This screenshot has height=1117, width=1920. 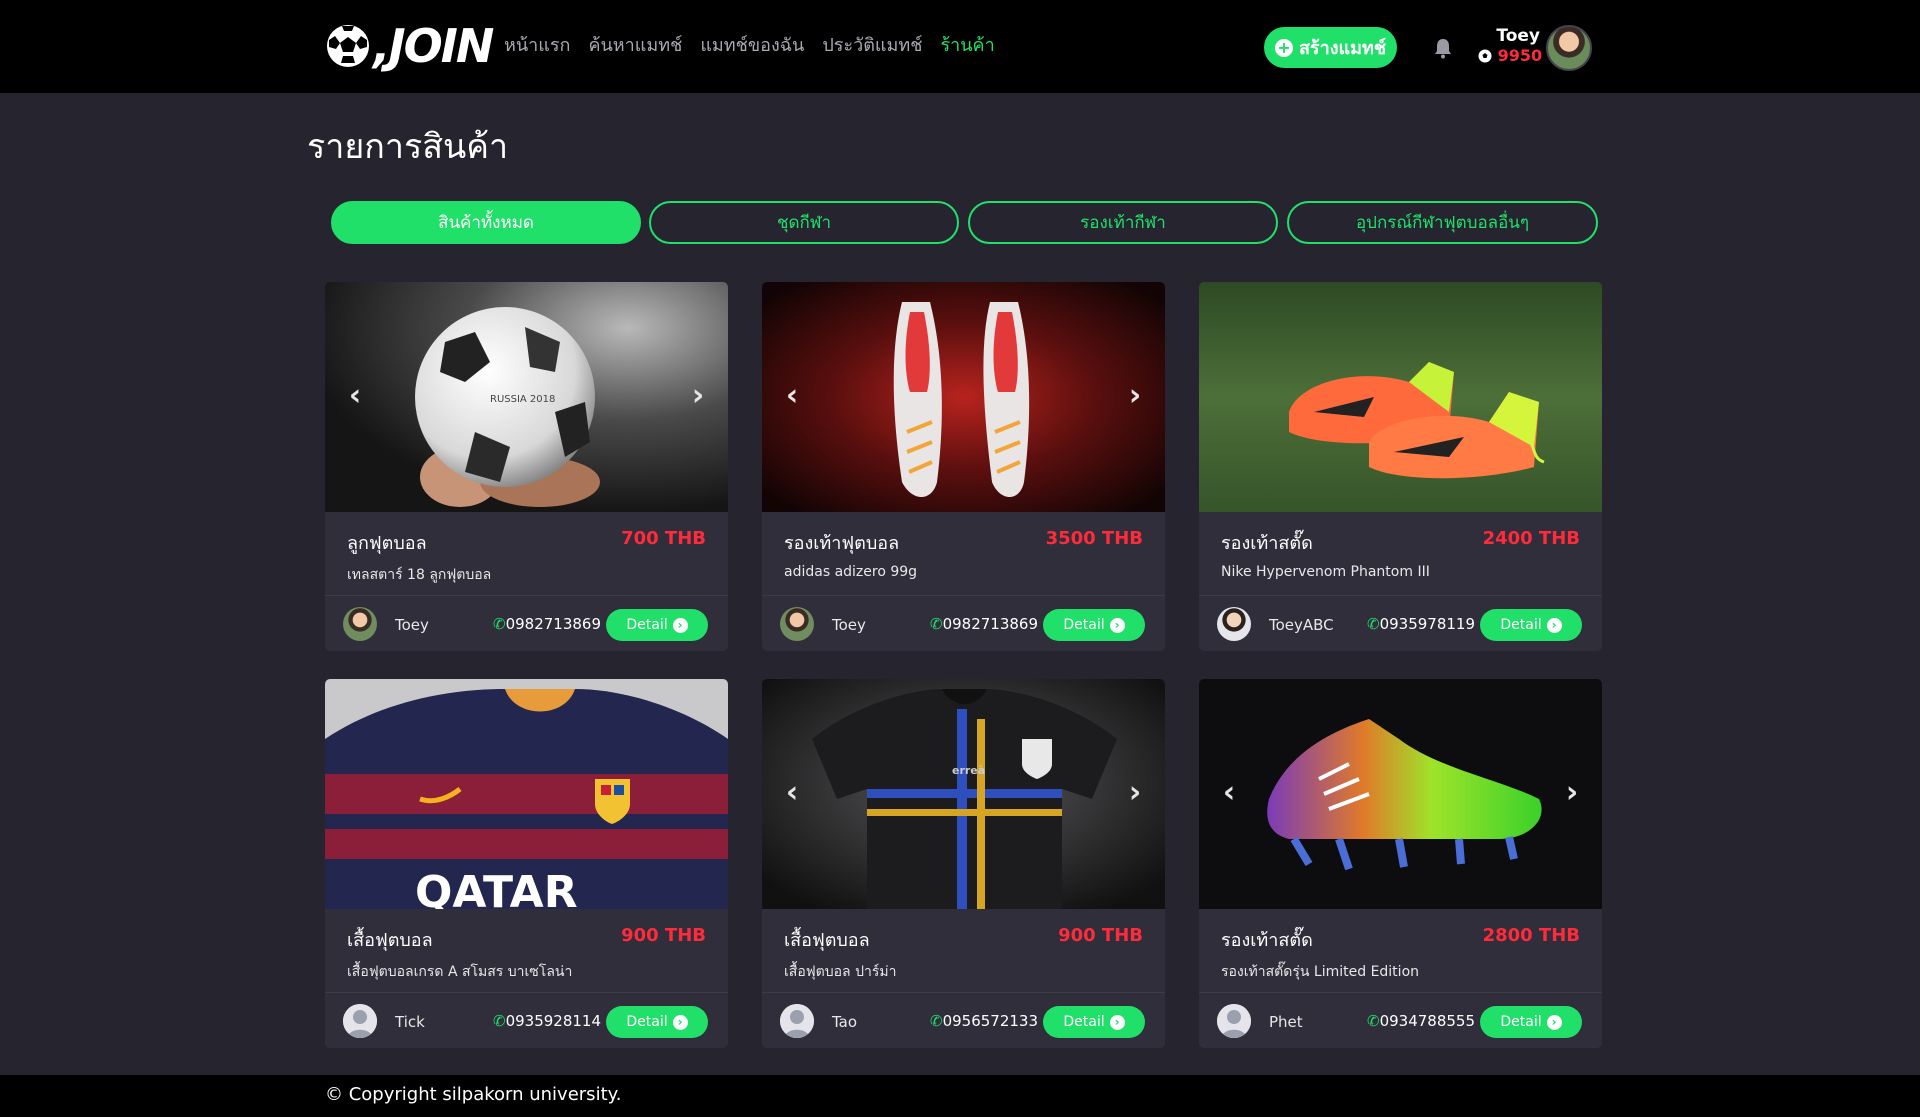 I want to click on seller-name: Tick, so click(x=410, y=1022).